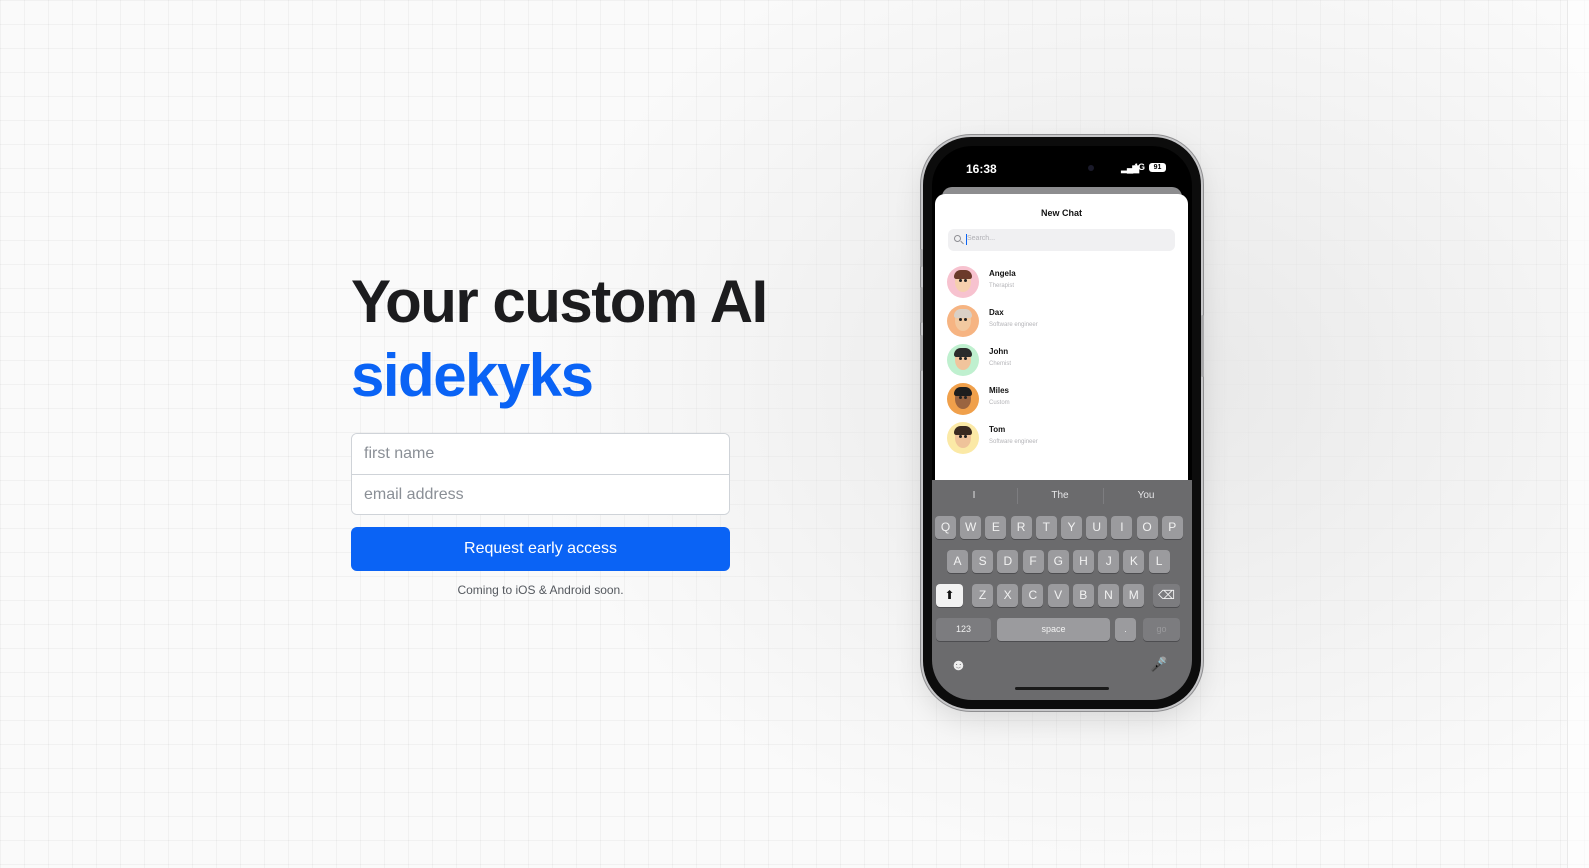  Describe the element at coordinates (1172, 527) in the screenshot. I see `key-p: P` at that location.